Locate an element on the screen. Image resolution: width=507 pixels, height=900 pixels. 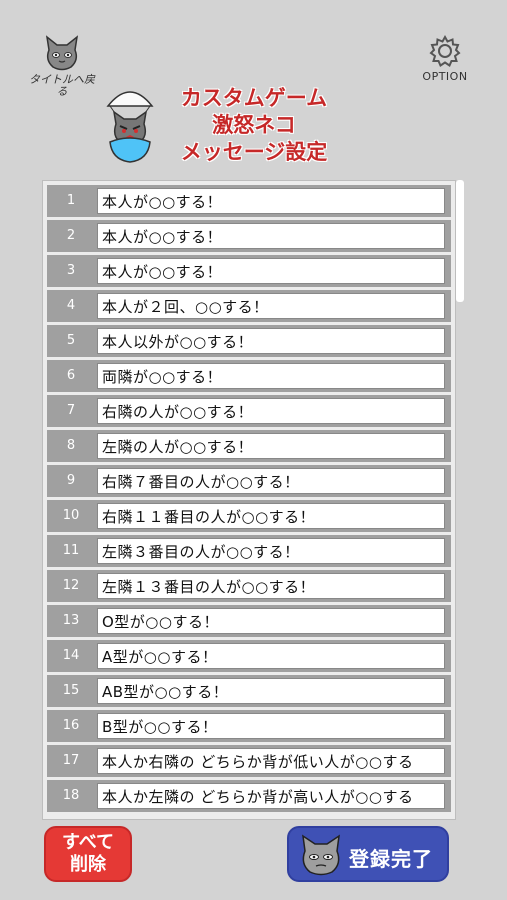
register-complete-button: 登録完了 is located at coordinates (368, 854).